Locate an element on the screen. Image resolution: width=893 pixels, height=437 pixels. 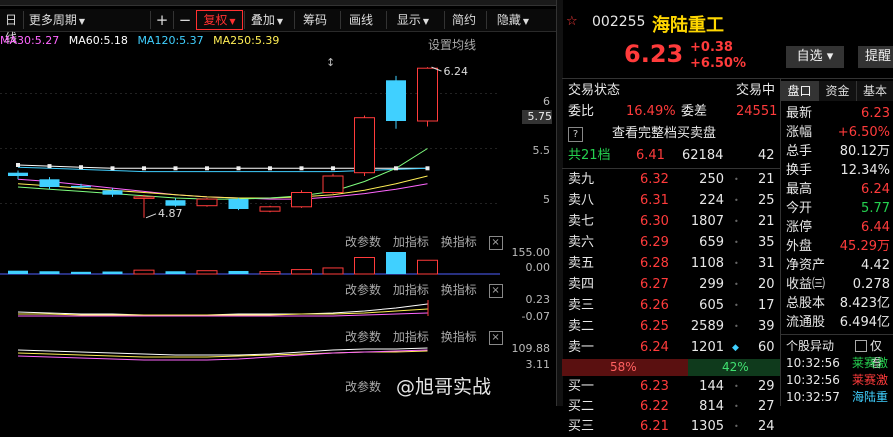
bid-label: 买二 is located at coordinates (581, 406).